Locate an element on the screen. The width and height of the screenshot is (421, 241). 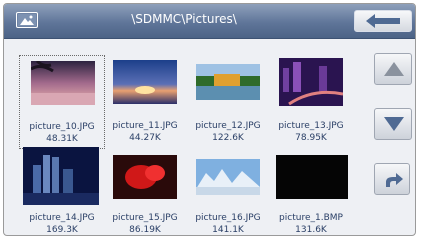
arrow-left-icon is located at coordinates (383, 21).